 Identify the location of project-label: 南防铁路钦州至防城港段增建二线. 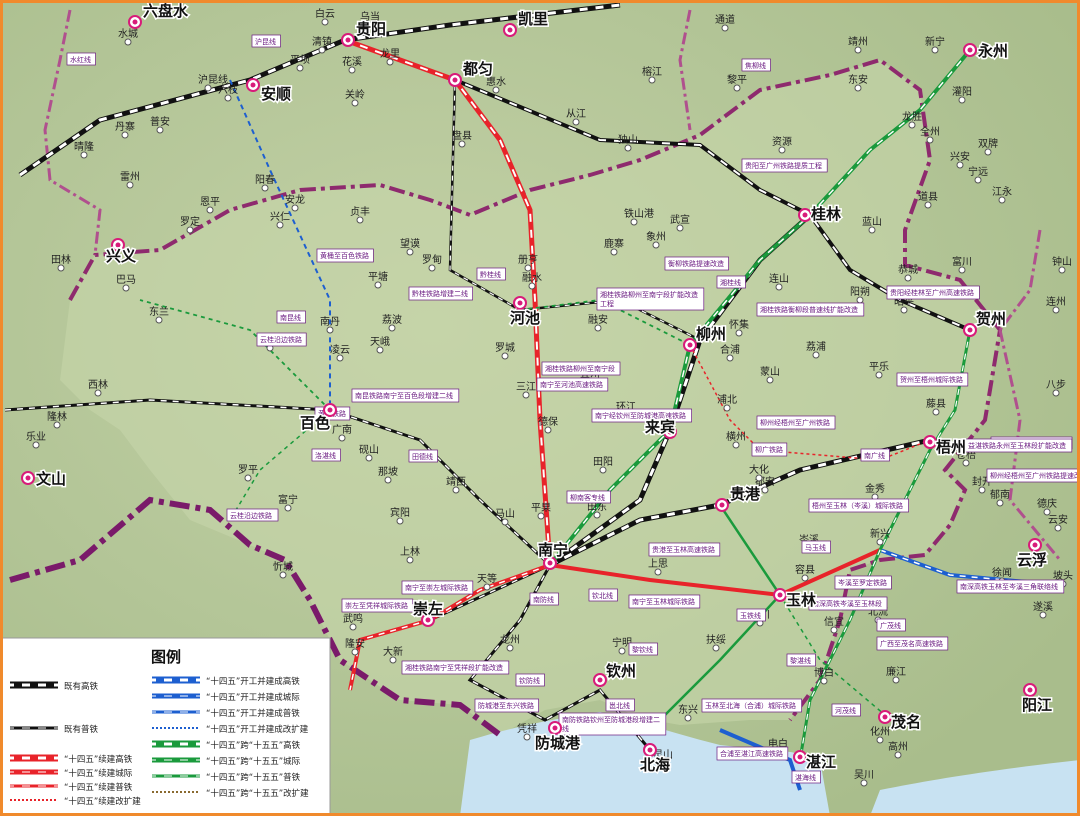
(612, 724).